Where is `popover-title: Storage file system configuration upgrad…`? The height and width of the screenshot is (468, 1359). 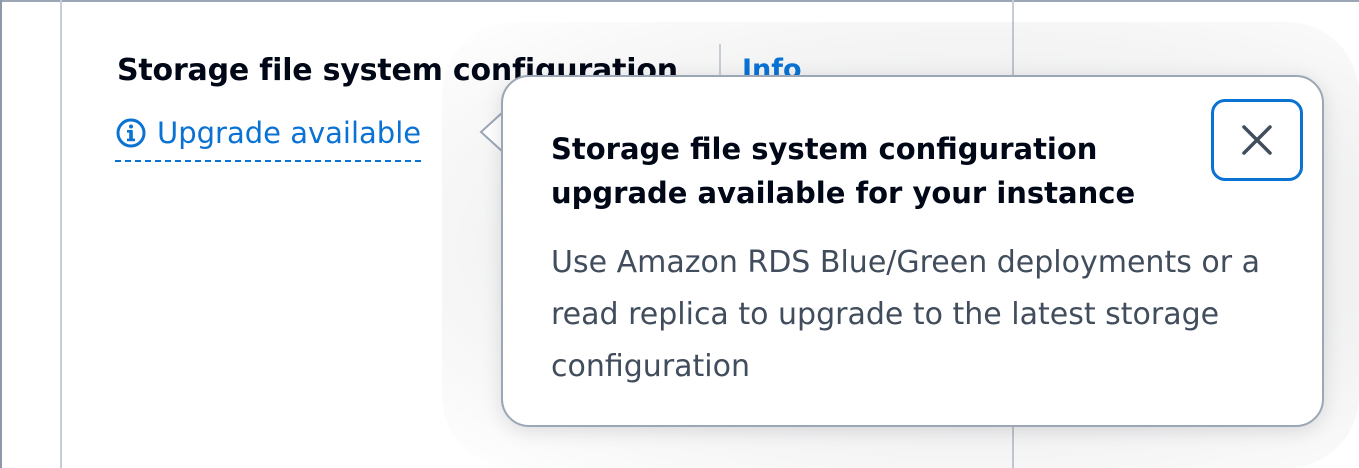 popover-title: Storage file system configuration upgrad… is located at coordinates (843, 171).